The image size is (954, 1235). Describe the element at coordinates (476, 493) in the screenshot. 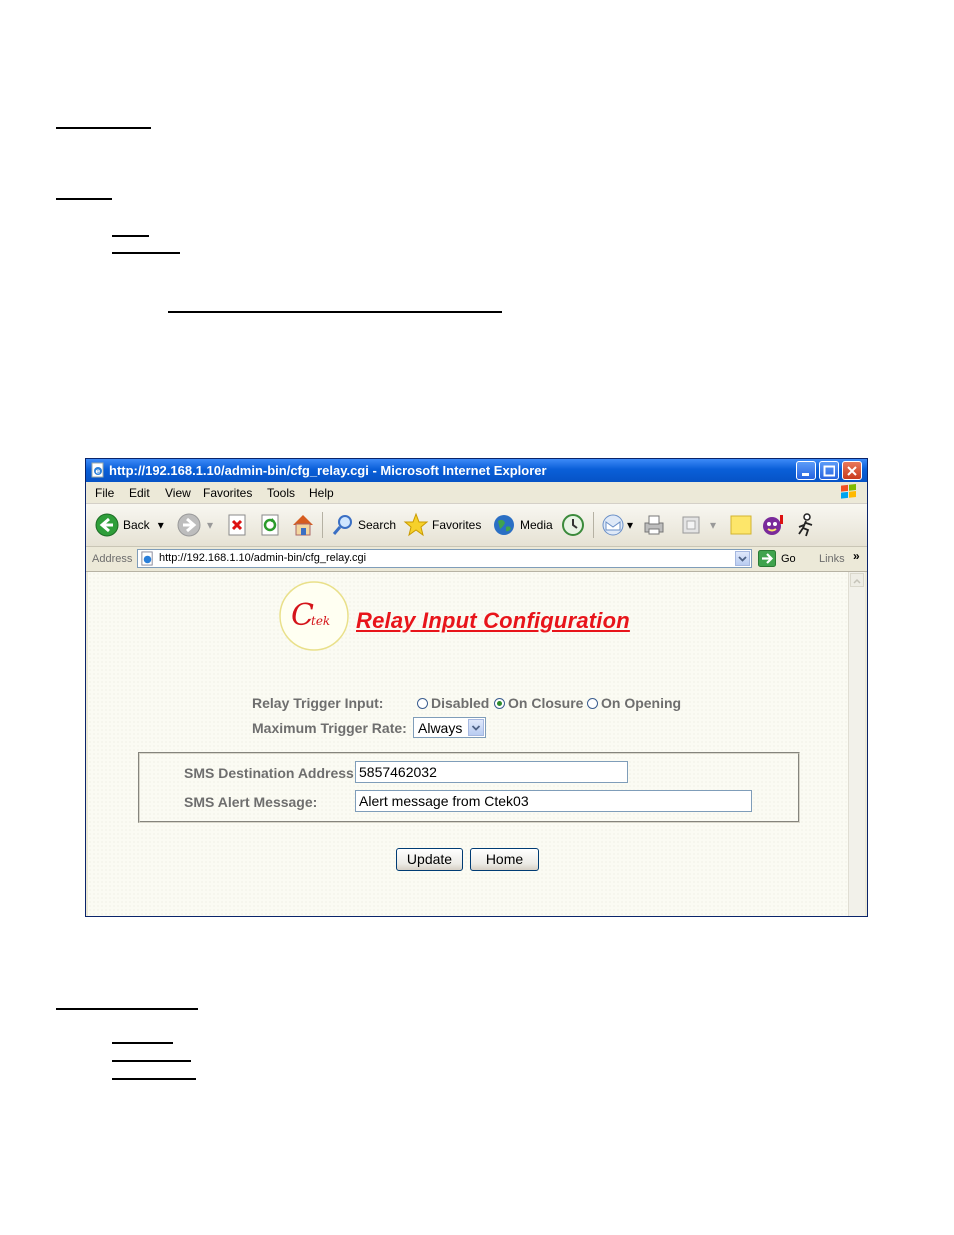

I see `menu-bar: File Edit View Favorites Tools Help` at that location.